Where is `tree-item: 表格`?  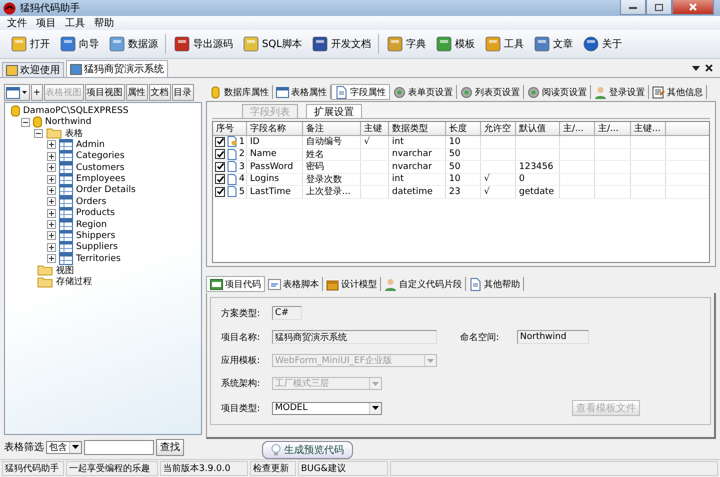 tree-item: 表格 is located at coordinates (74, 133).